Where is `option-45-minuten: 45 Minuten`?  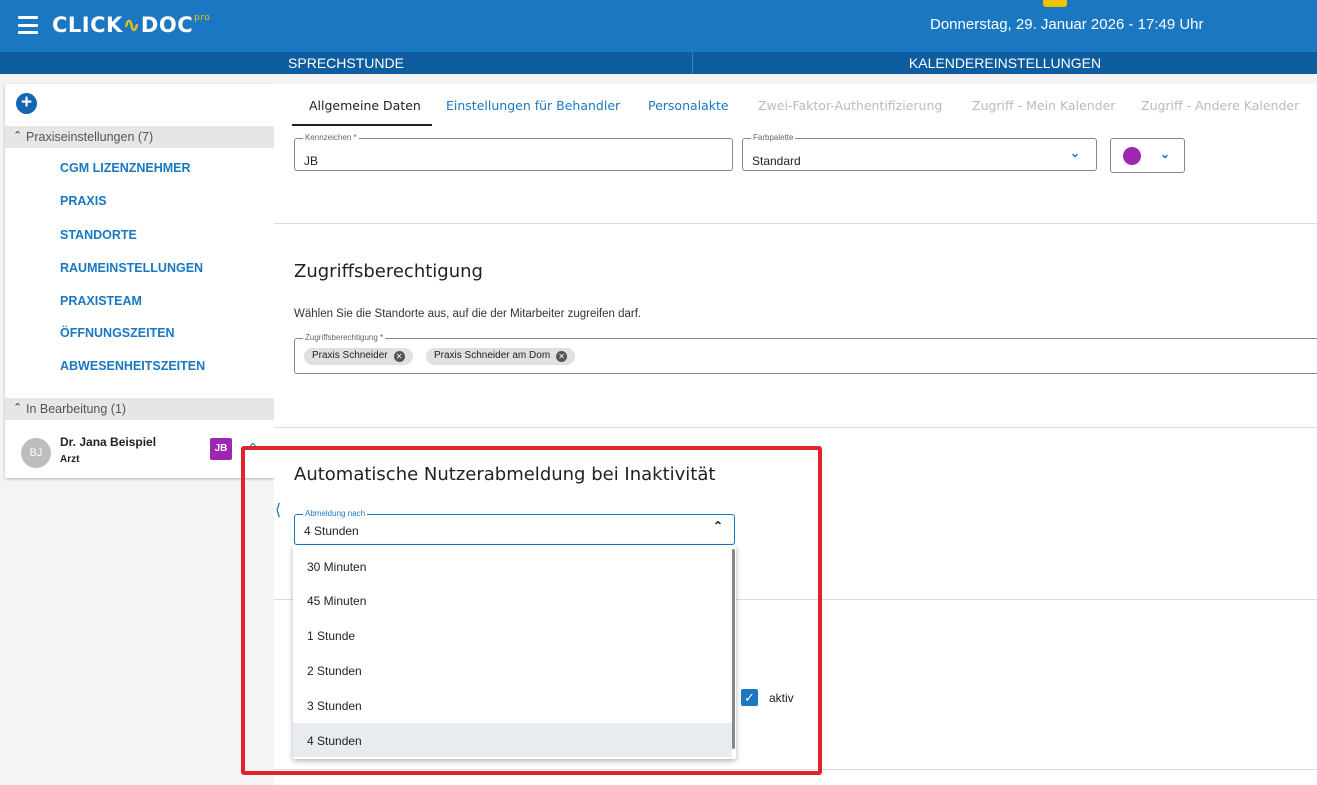 option-45-minuten: 45 Minuten is located at coordinates (512, 600).